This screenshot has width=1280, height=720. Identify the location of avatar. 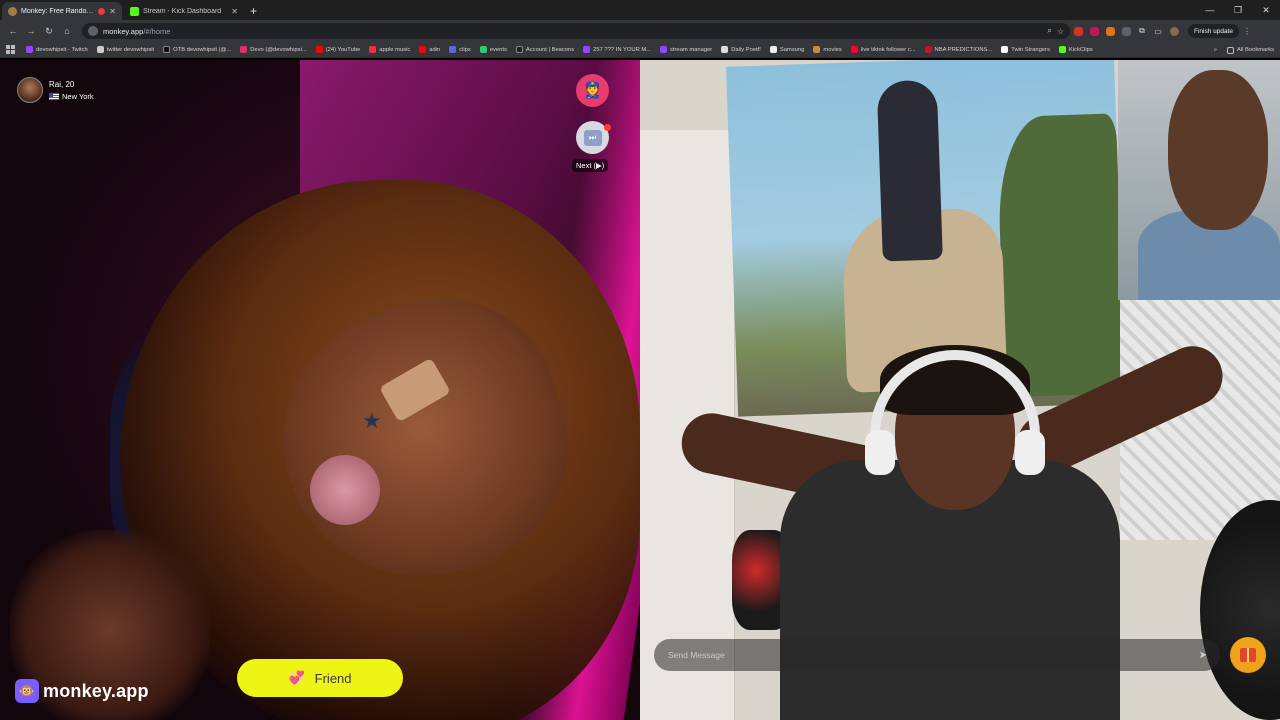
(30, 90).